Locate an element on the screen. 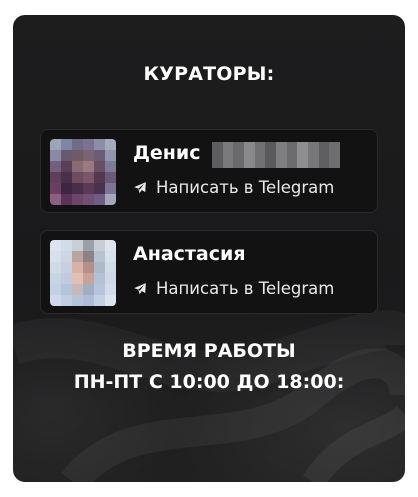 This screenshot has height=497, width=418. curator-card-anastasia: Анастасия Написать в Telegram is located at coordinates (209, 272).